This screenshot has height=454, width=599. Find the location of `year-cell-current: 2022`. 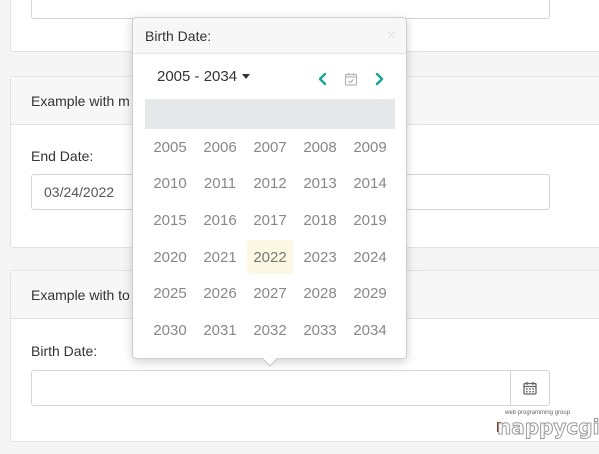

year-cell-current: 2022 is located at coordinates (270, 257).